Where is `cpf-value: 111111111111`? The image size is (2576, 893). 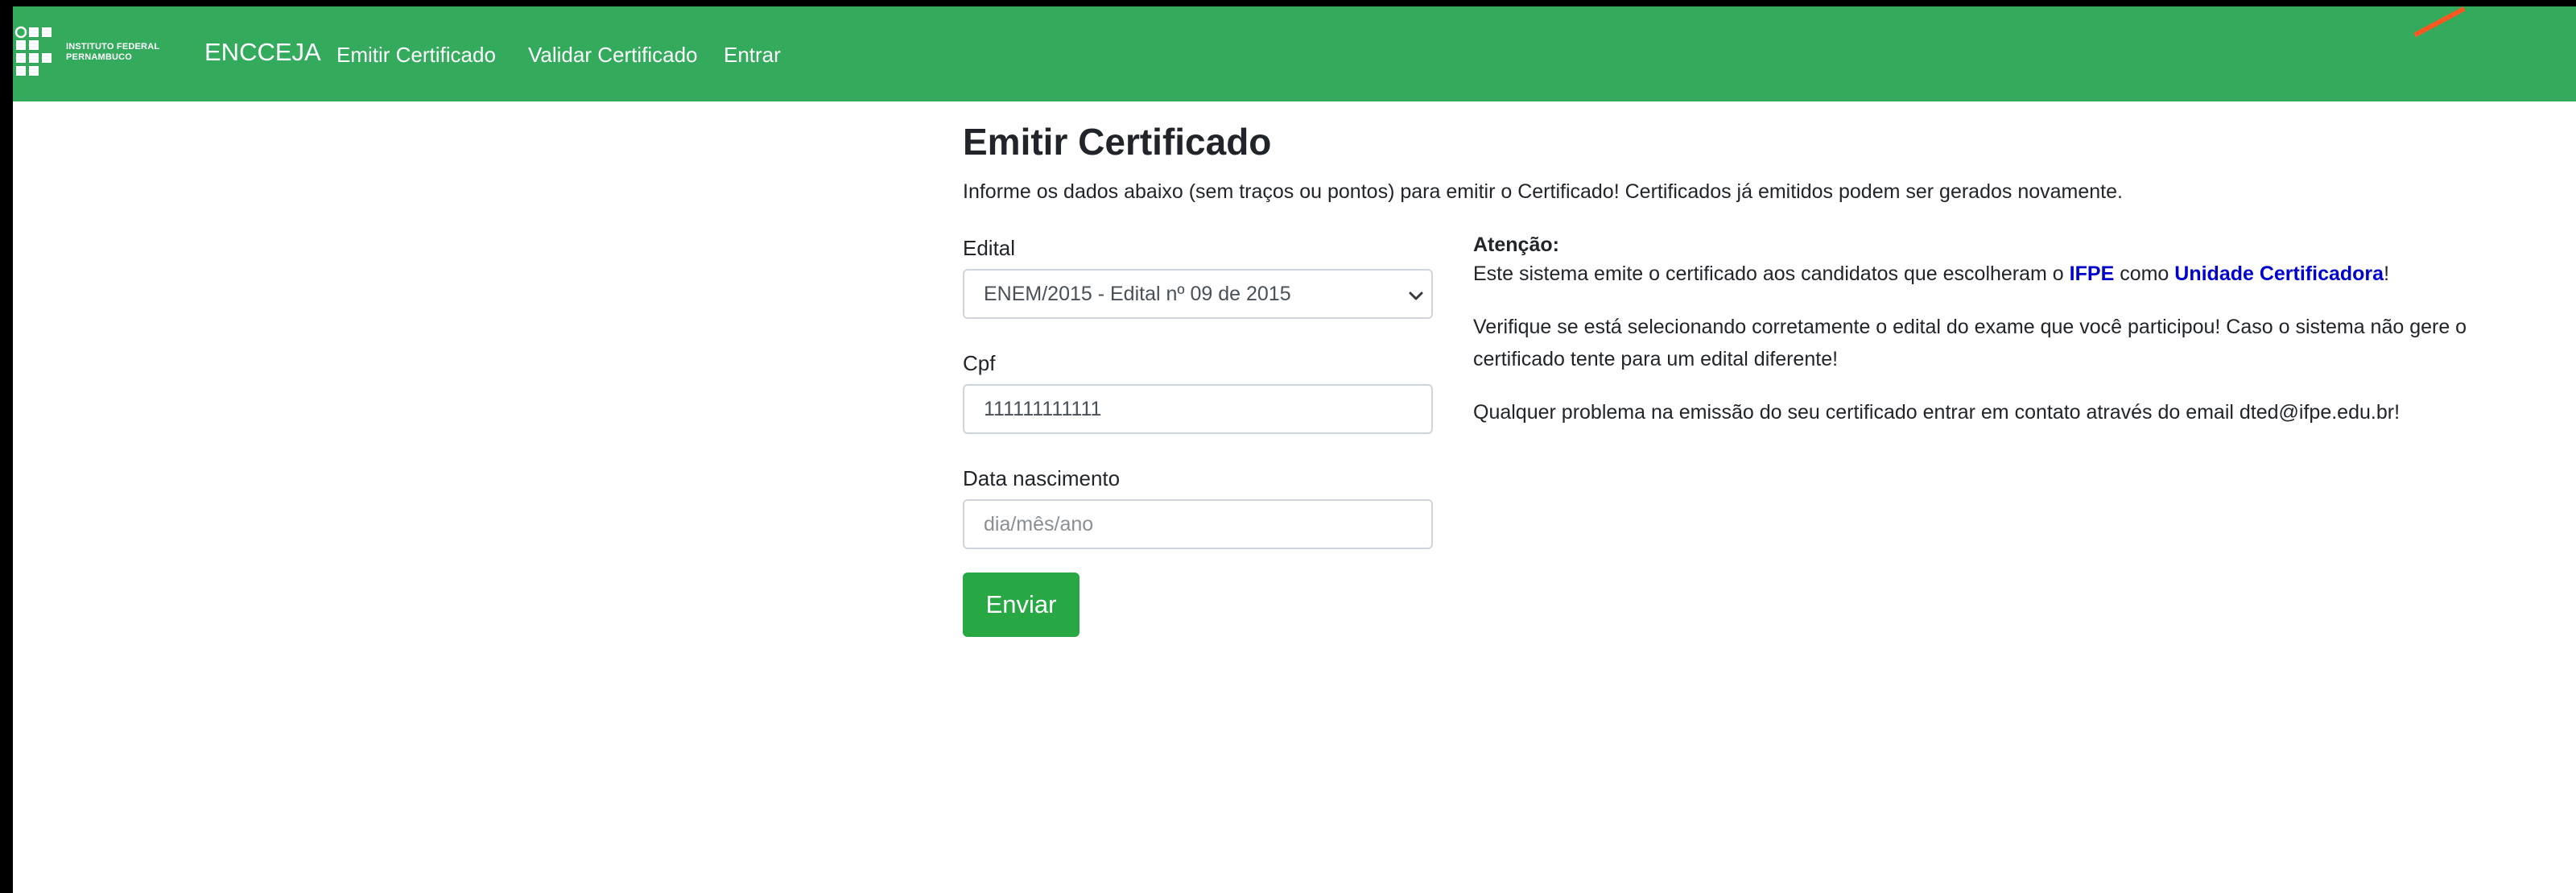 cpf-value: 111111111111 is located at coordinates (1043, 408).